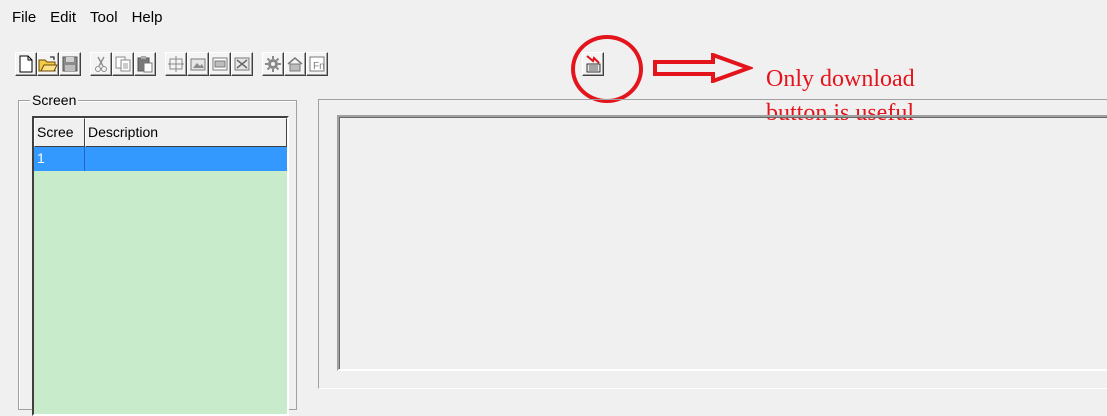  I want to click on scissors-icon, so click(101, 64).